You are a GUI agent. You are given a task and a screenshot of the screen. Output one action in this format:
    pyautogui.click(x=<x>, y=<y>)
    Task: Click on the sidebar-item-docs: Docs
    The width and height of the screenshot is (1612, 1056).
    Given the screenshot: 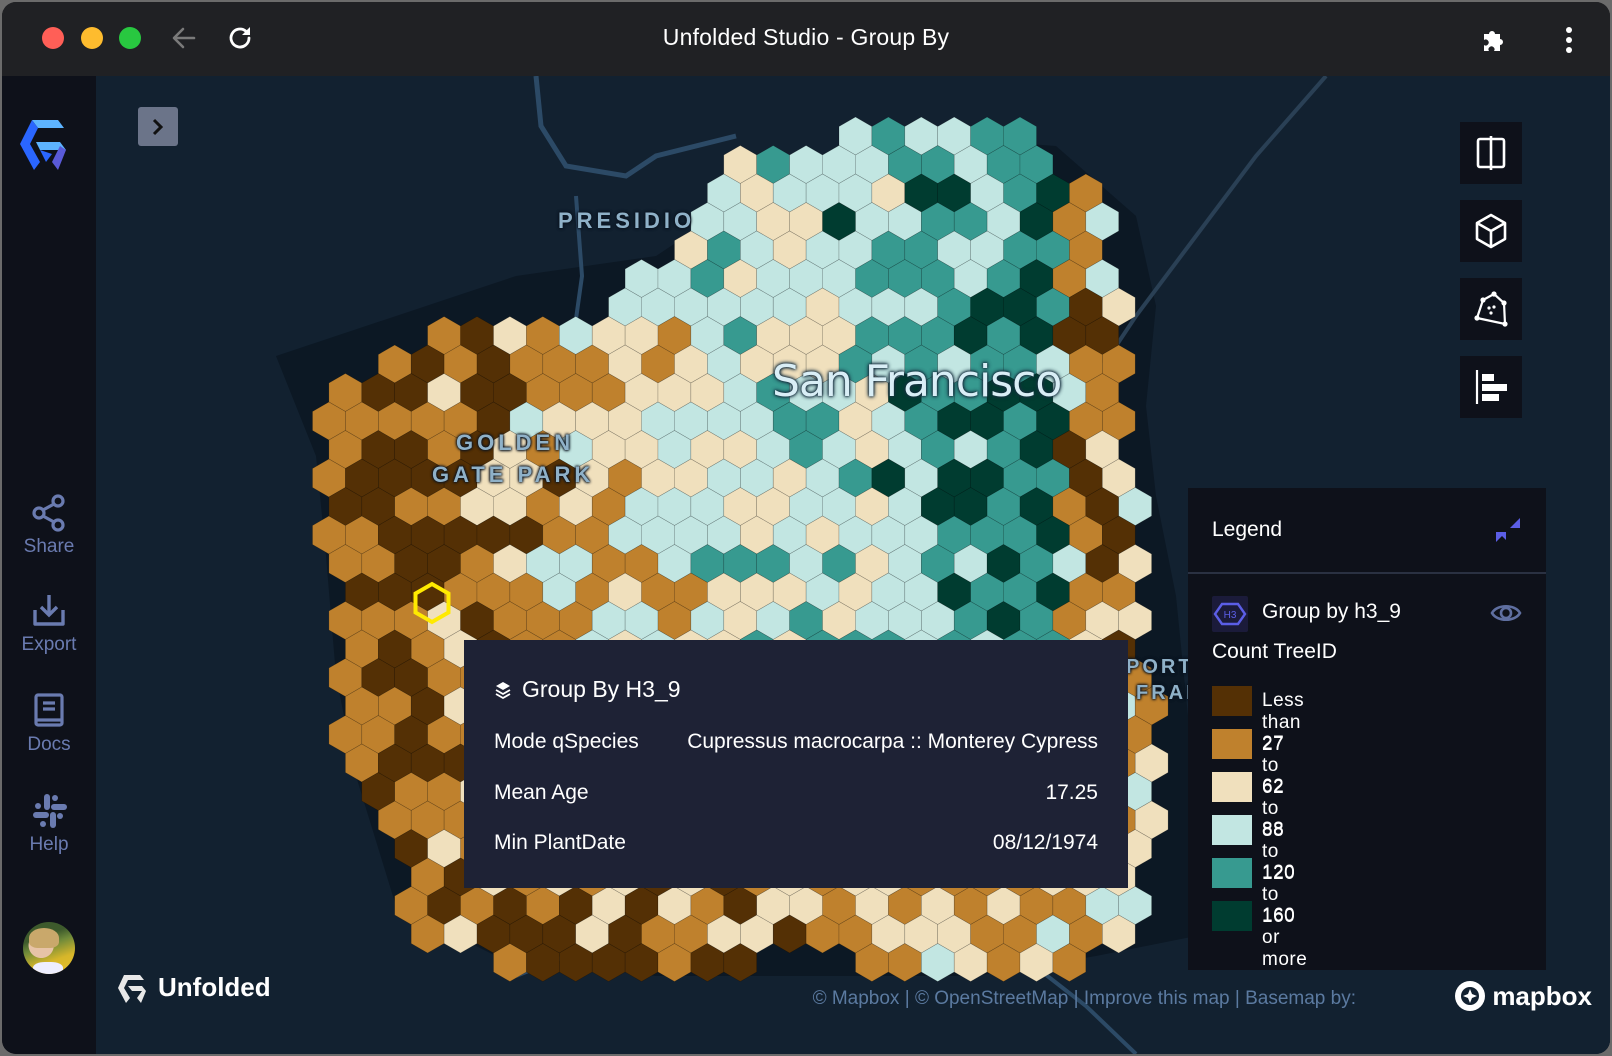 What is the action you would take?
    pyautogui.click(x=49, y=724)
    